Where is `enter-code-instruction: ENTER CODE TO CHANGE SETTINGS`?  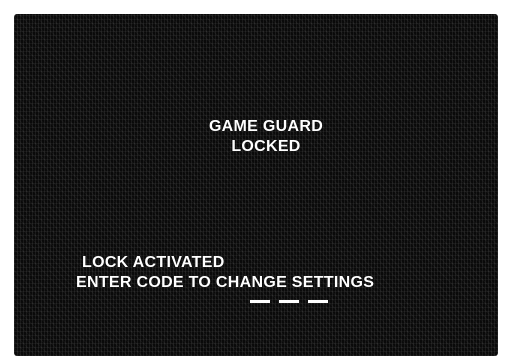
enter-code-instruction: ENTER CODE TO CHANGE SETTINGS is located at coordinates (225, 282).